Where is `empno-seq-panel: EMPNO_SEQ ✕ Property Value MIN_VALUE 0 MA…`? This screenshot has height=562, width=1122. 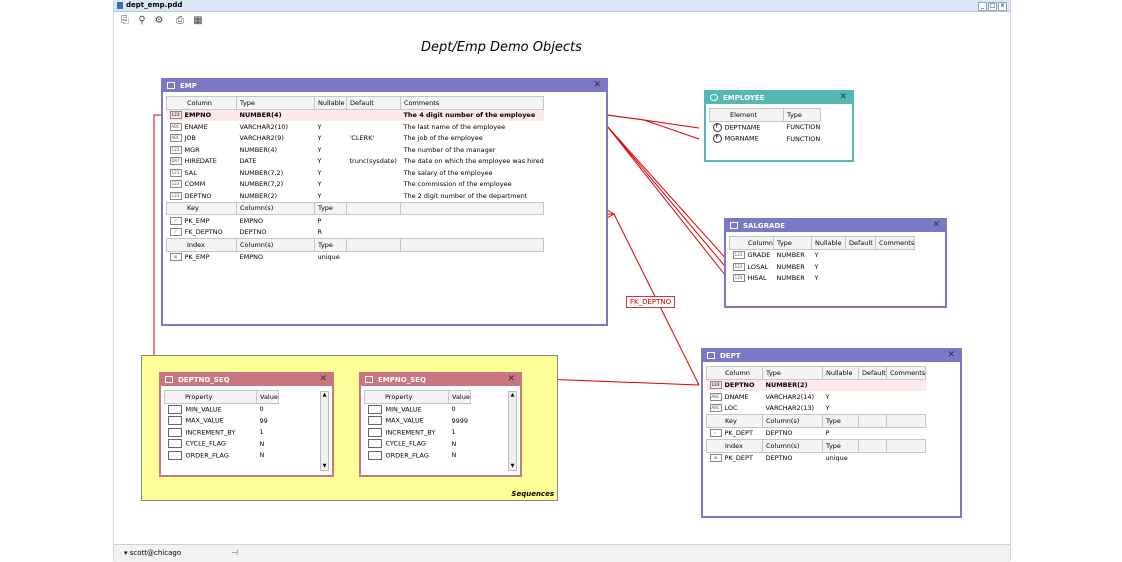
empno-seq-panel: EMPNO_SEQ ✕ Property Value MIN_VALUE 0 MA… is located at coordinates (440, 424).